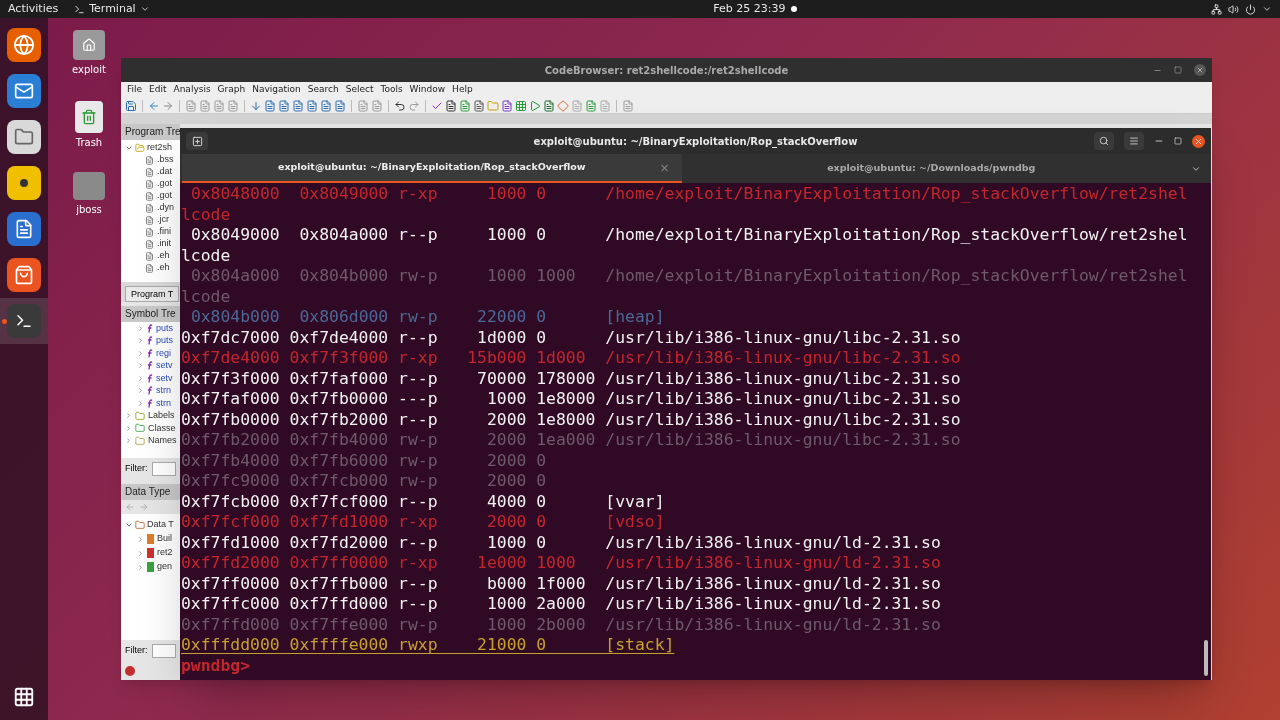 The image size is (1280, 720). I want to click on terminal-line: 0xf7fcb000 0xf7fcf000 r--p 4000 0 [vvar], so click(423, 501).